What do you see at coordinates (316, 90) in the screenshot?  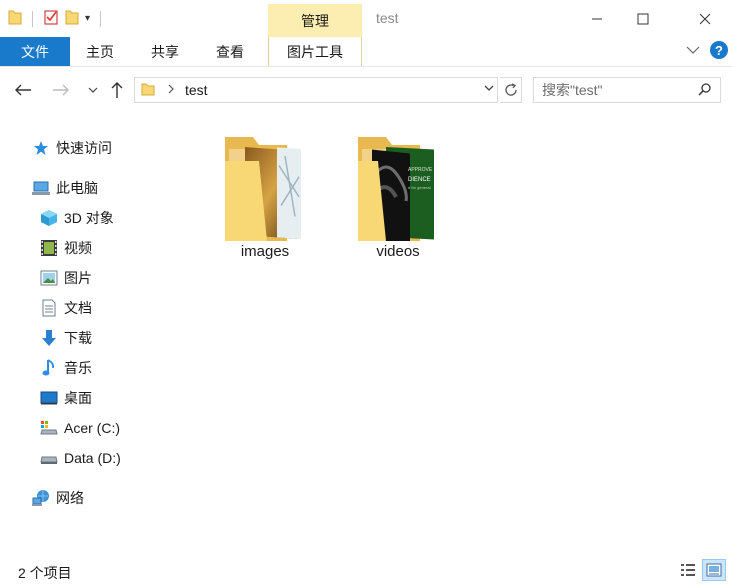 I see `address-bar: test` at bounding box center [316, 90].